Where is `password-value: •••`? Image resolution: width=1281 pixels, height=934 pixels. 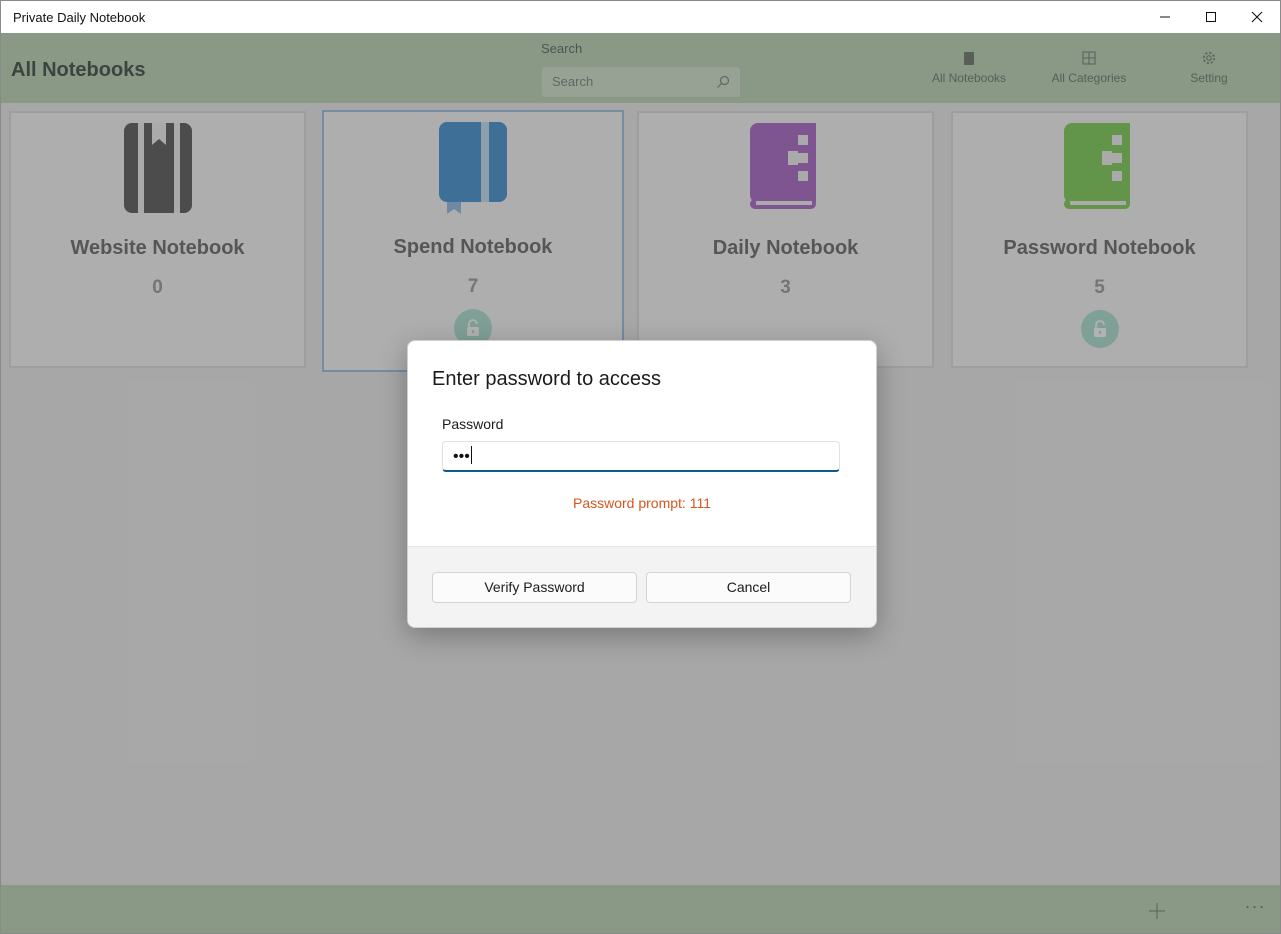 password-value: ••• is located at coordinates (462, 455).